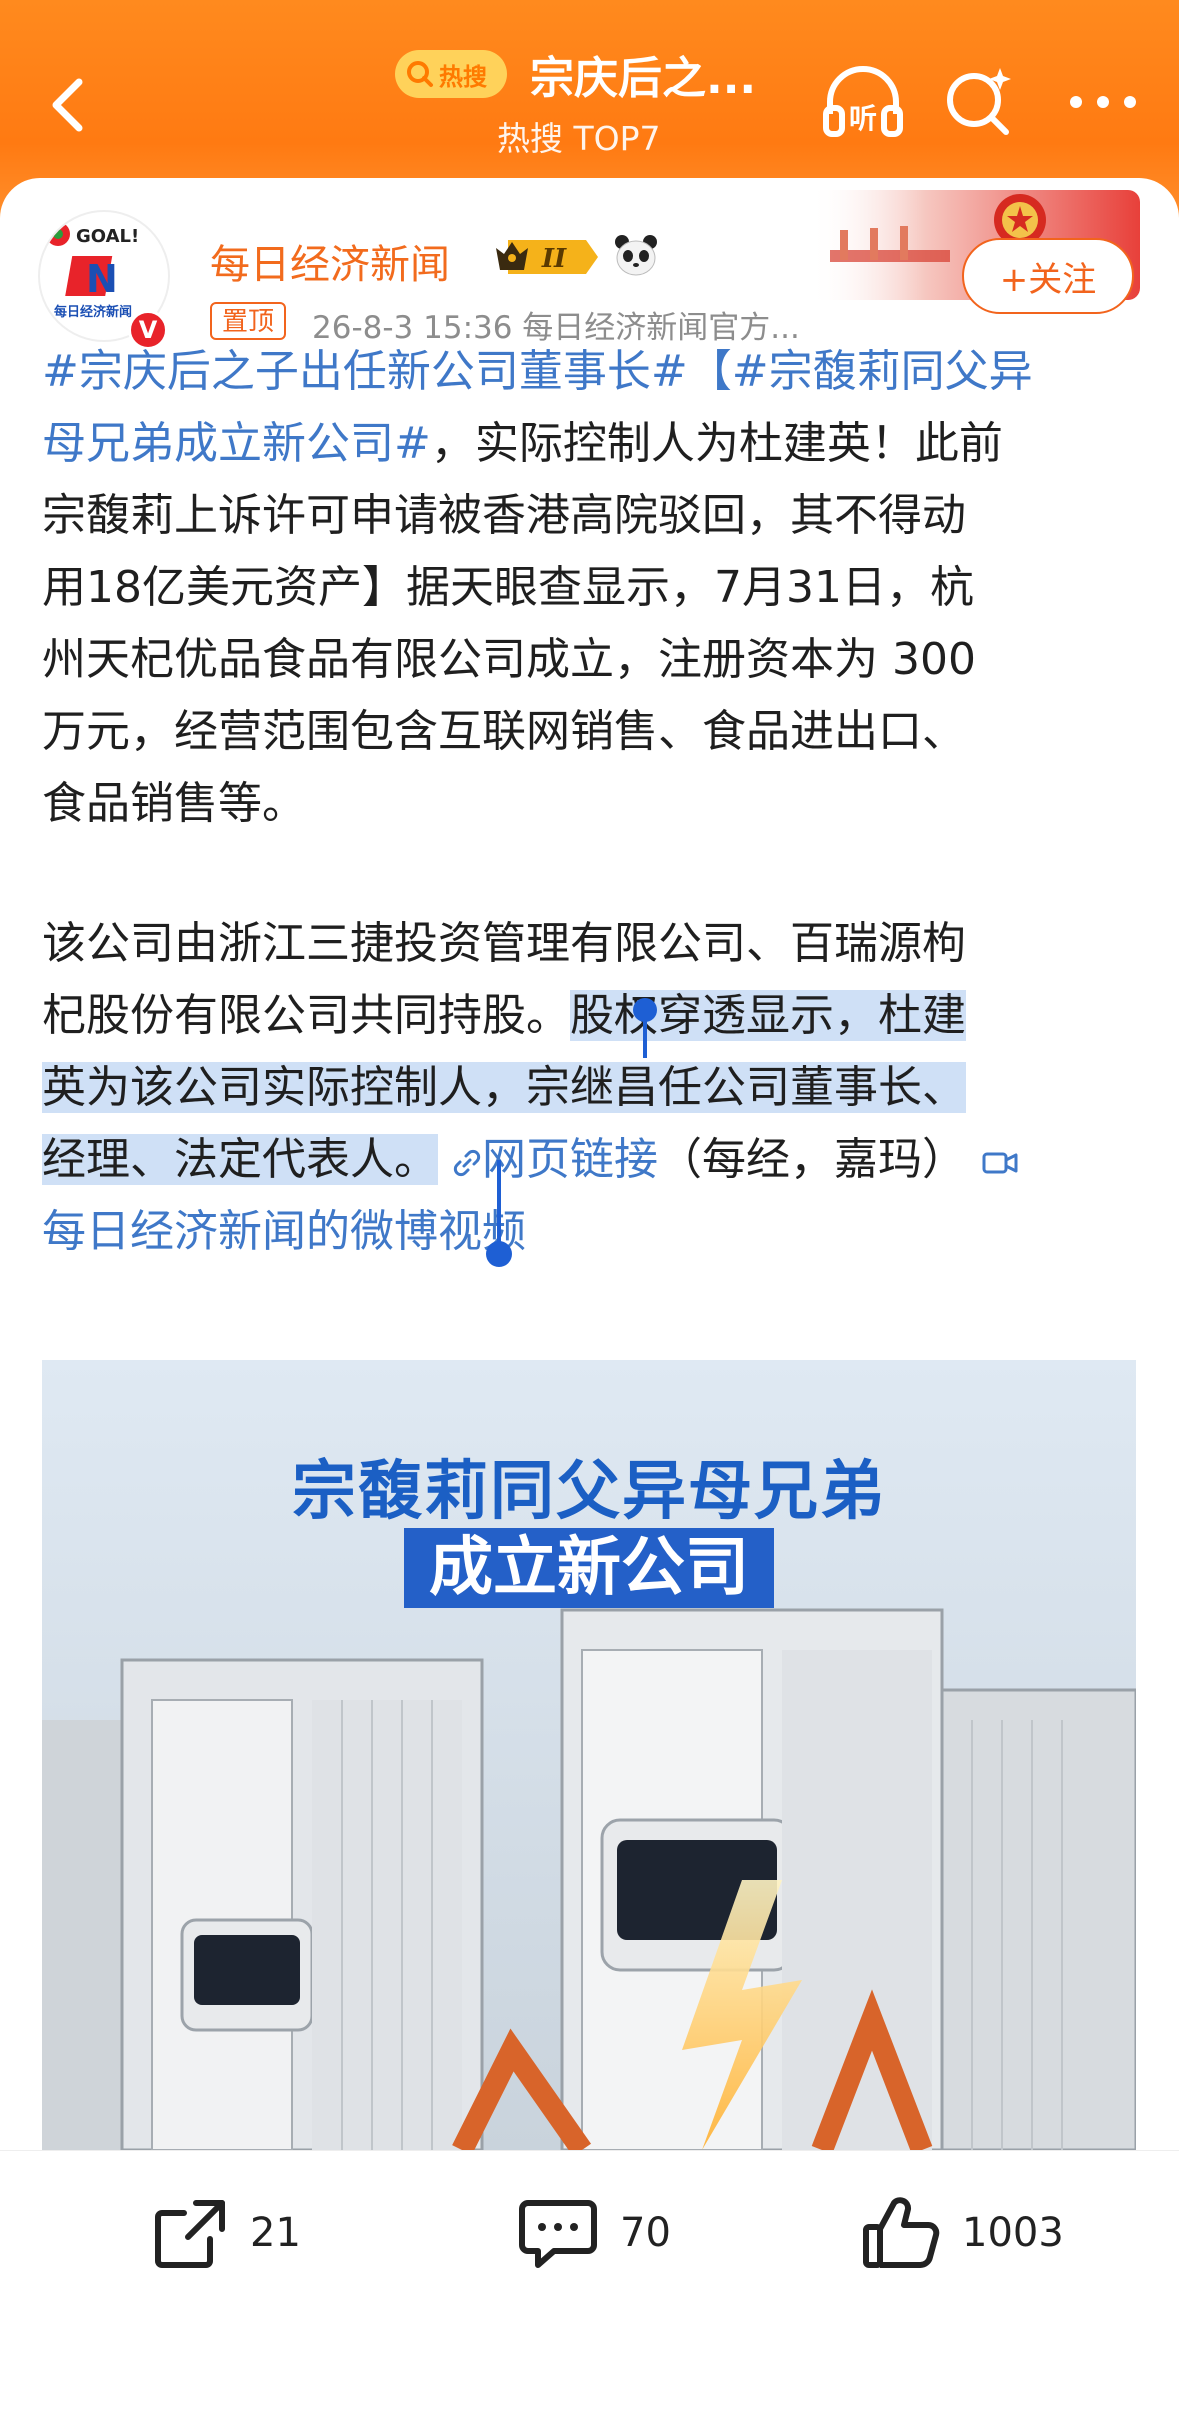  What do you see at coordinates (645, 1028) in the screenshot?
I see `selection-start-handle` at bounding box center [645, 1028].